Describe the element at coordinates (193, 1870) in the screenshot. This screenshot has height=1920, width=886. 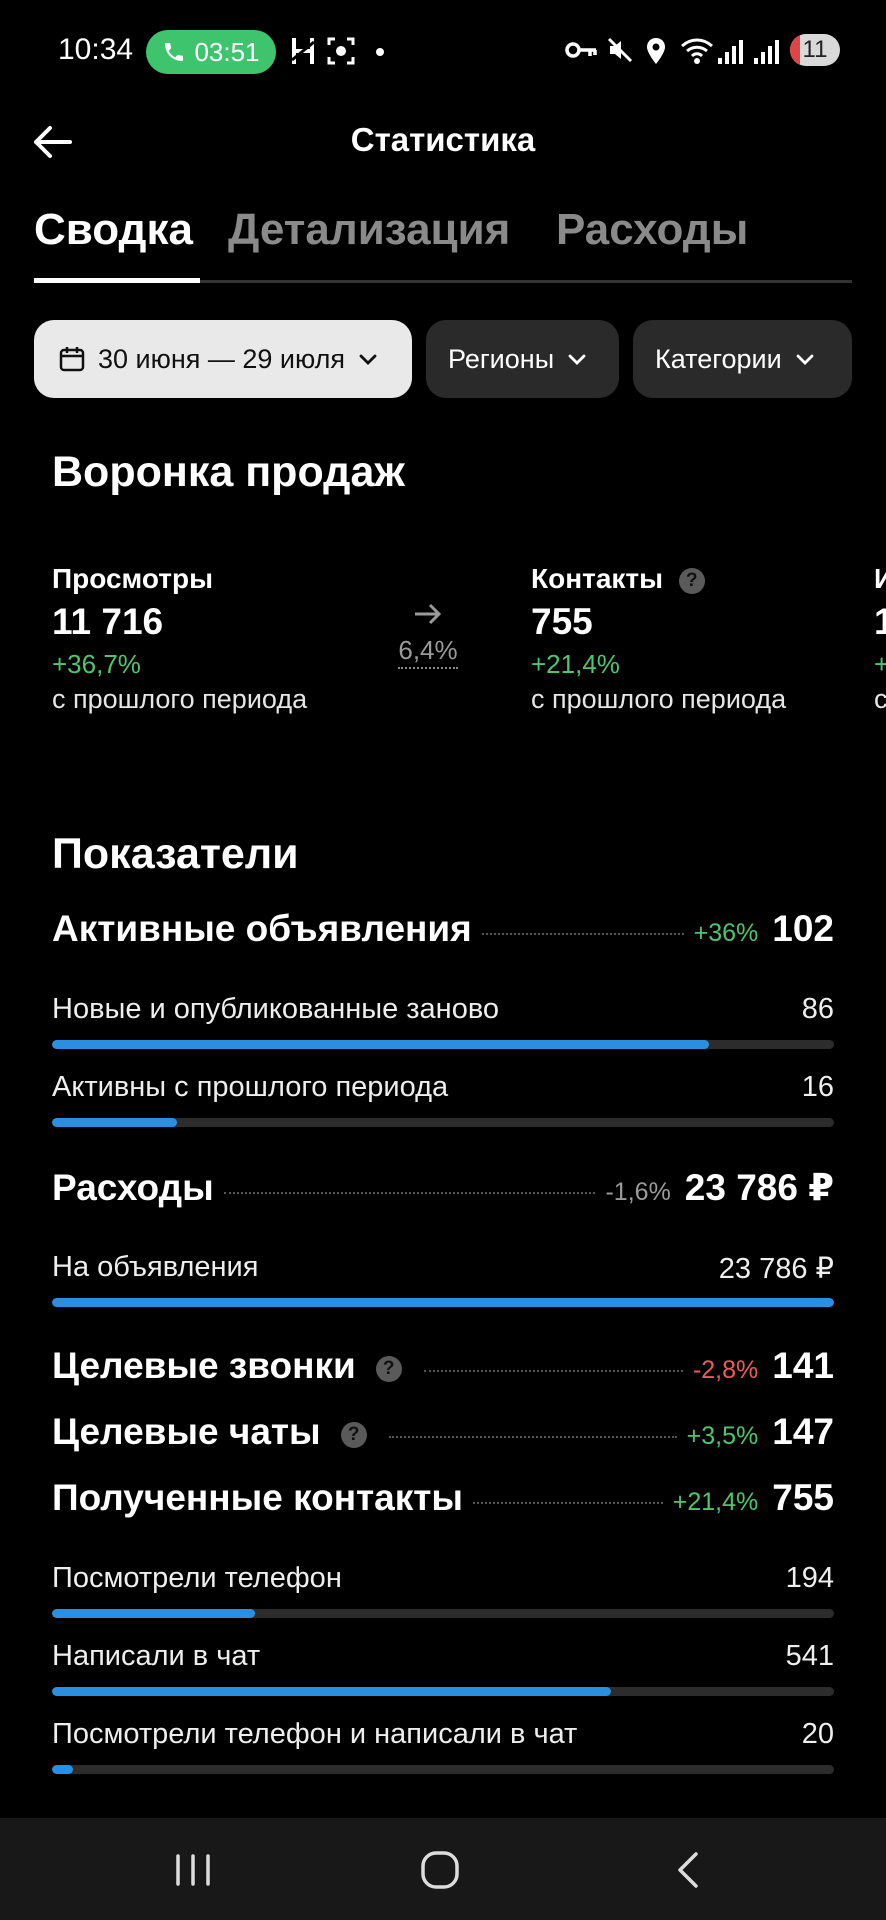
I see `recent-apps-icon` at that location.